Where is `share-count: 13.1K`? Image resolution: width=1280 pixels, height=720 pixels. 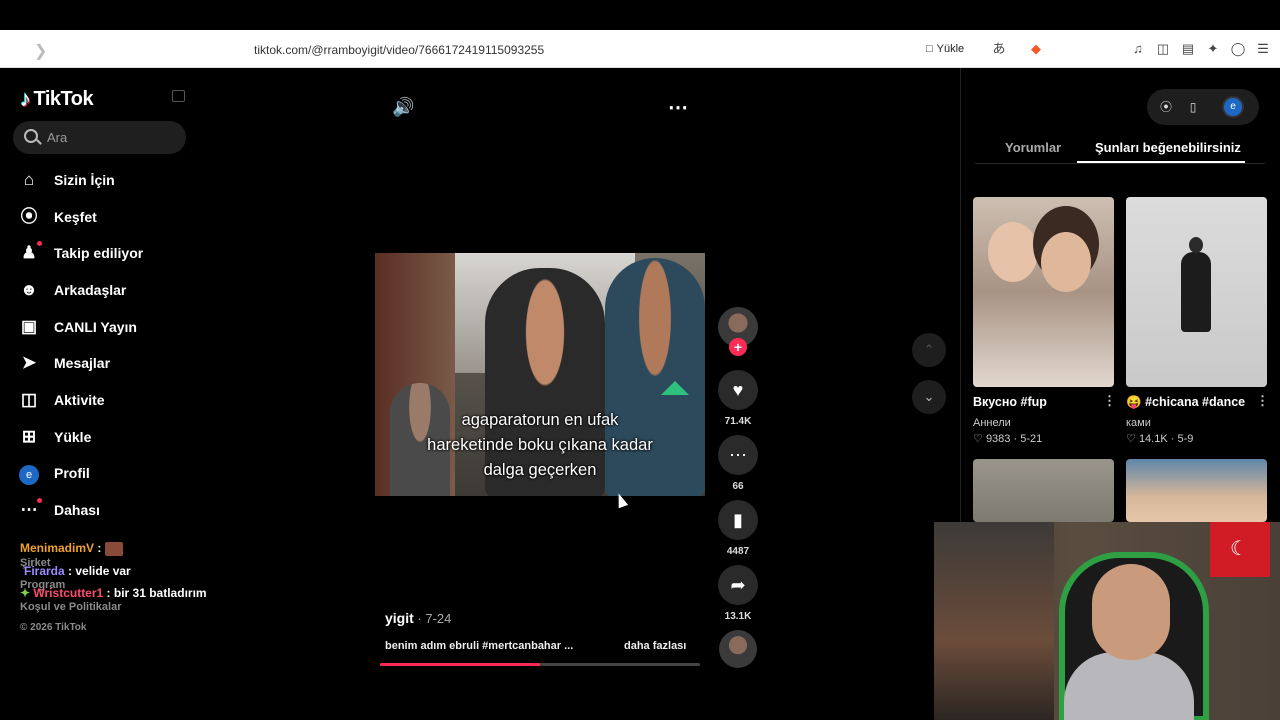 share-count: 13.1K is located at coordinates (738, 616).